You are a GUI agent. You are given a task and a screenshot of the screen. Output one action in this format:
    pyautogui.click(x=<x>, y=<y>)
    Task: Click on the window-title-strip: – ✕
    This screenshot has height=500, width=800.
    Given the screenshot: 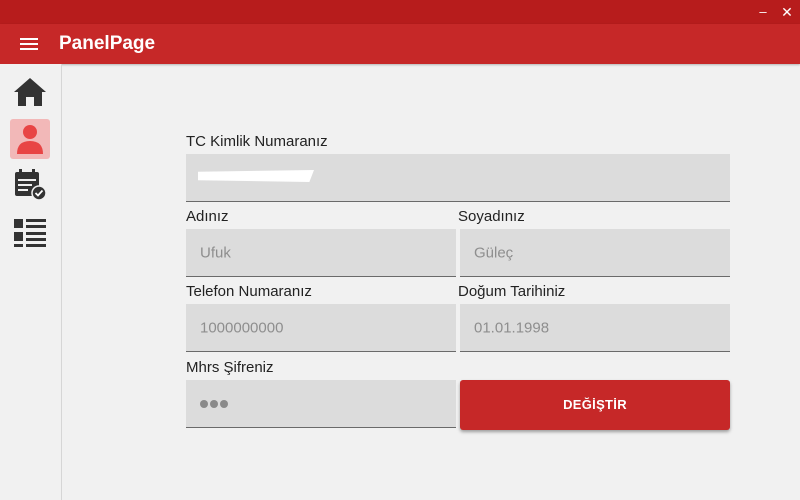 What is the action you would take?
    pyautogui.click(x=400, y=12)
    